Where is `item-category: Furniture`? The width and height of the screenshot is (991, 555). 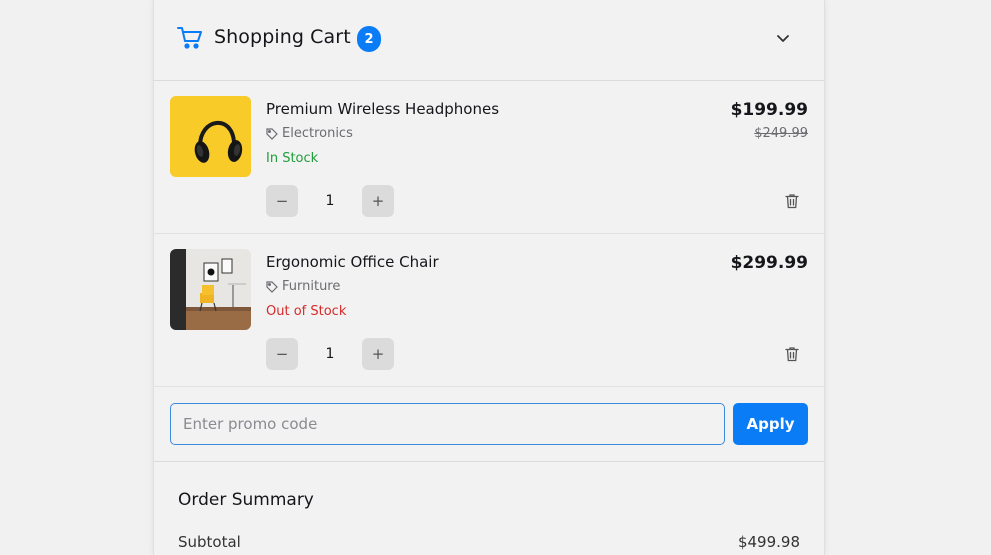
item-category: Furniture is located at coordinates (303, 286).